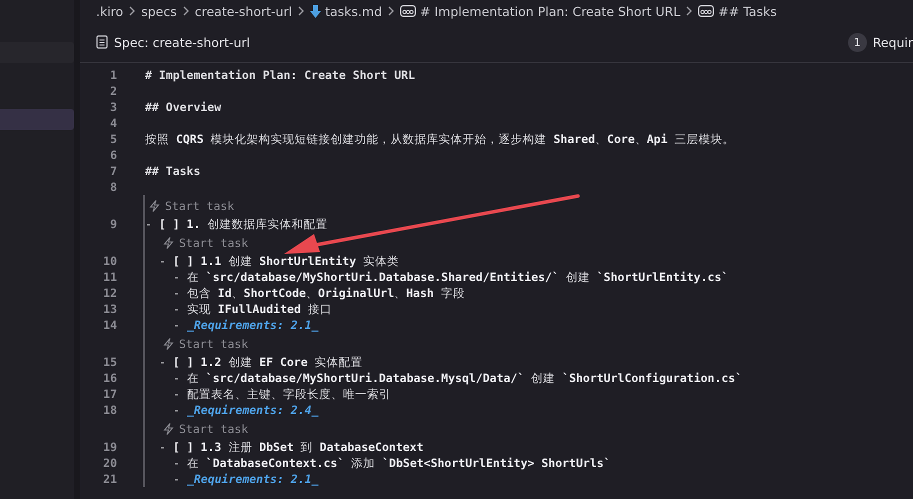  I want to click on line-number: 19, so click(109, 447).